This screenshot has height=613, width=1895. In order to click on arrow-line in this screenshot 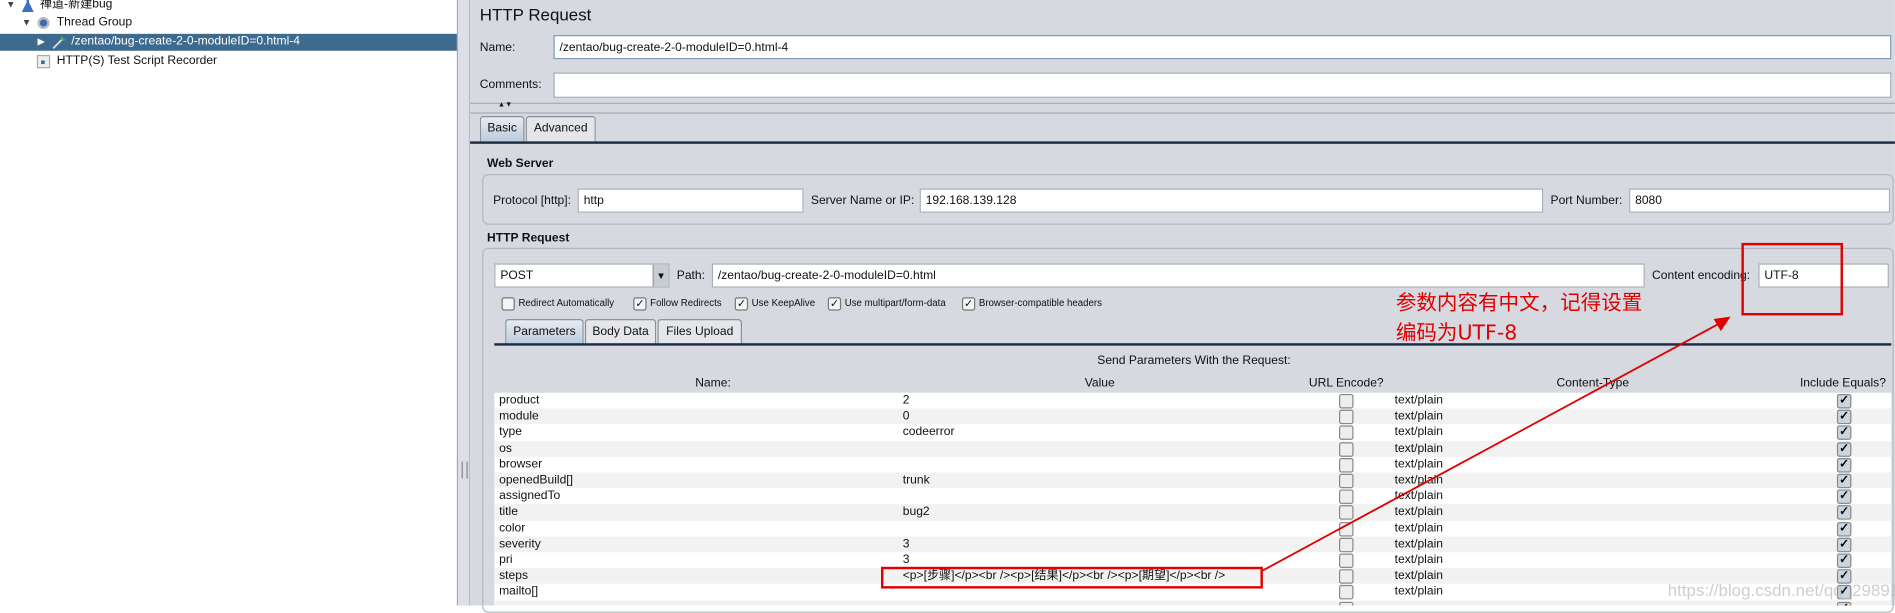, I will do `click(1492, 446)`.